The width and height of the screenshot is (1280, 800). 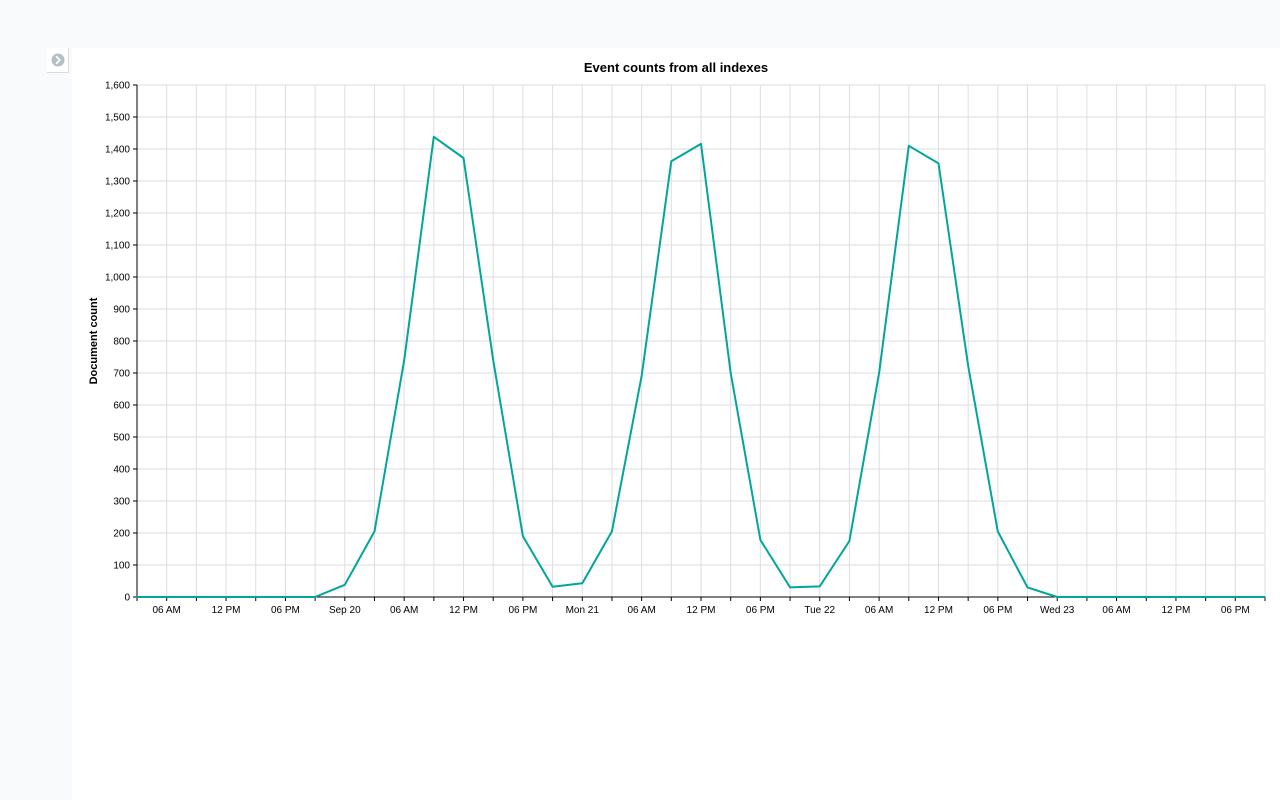 I want to click on chart-title: Event counts from all indexes, so click(x=676, y=67).